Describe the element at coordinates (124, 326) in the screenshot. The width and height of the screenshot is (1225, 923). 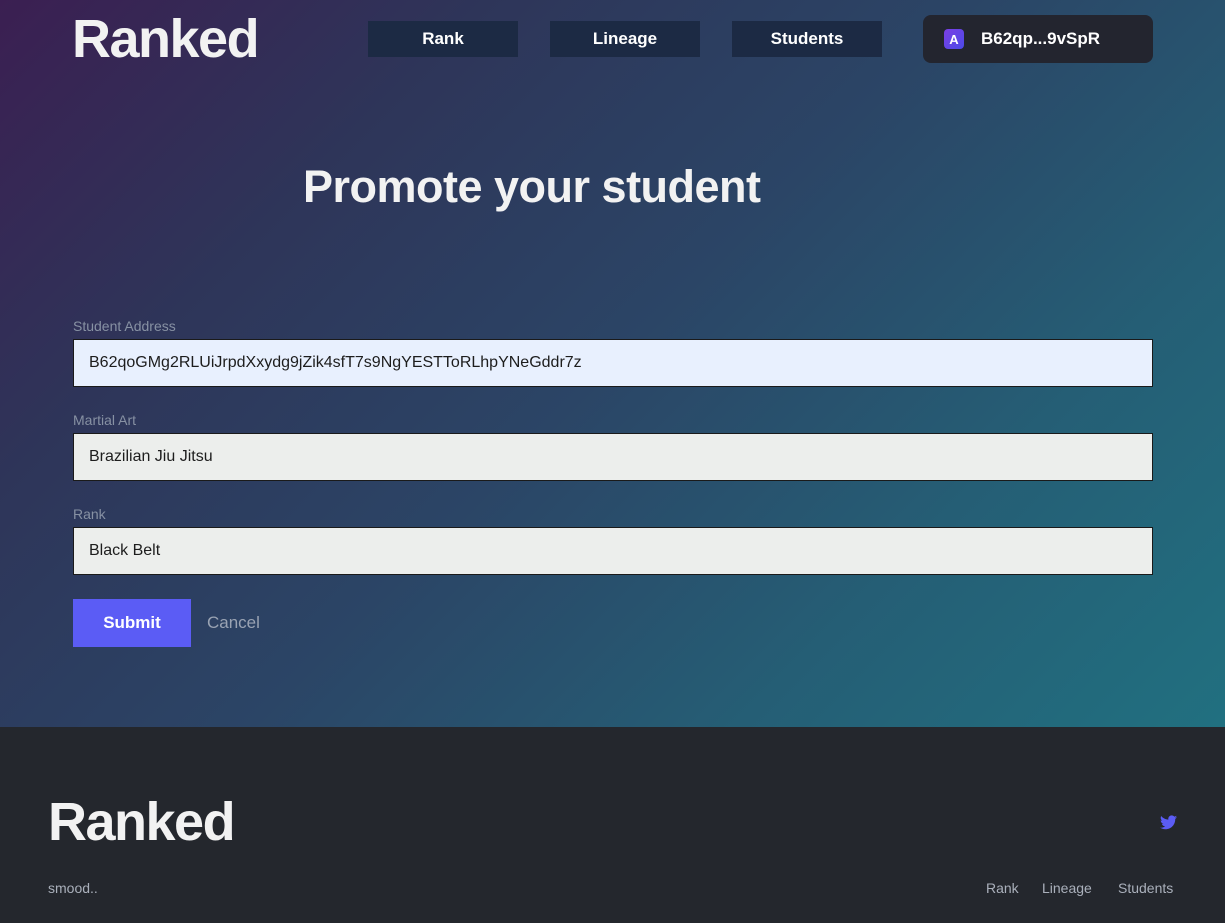
I see `student-address-label: Student Address` at that location.